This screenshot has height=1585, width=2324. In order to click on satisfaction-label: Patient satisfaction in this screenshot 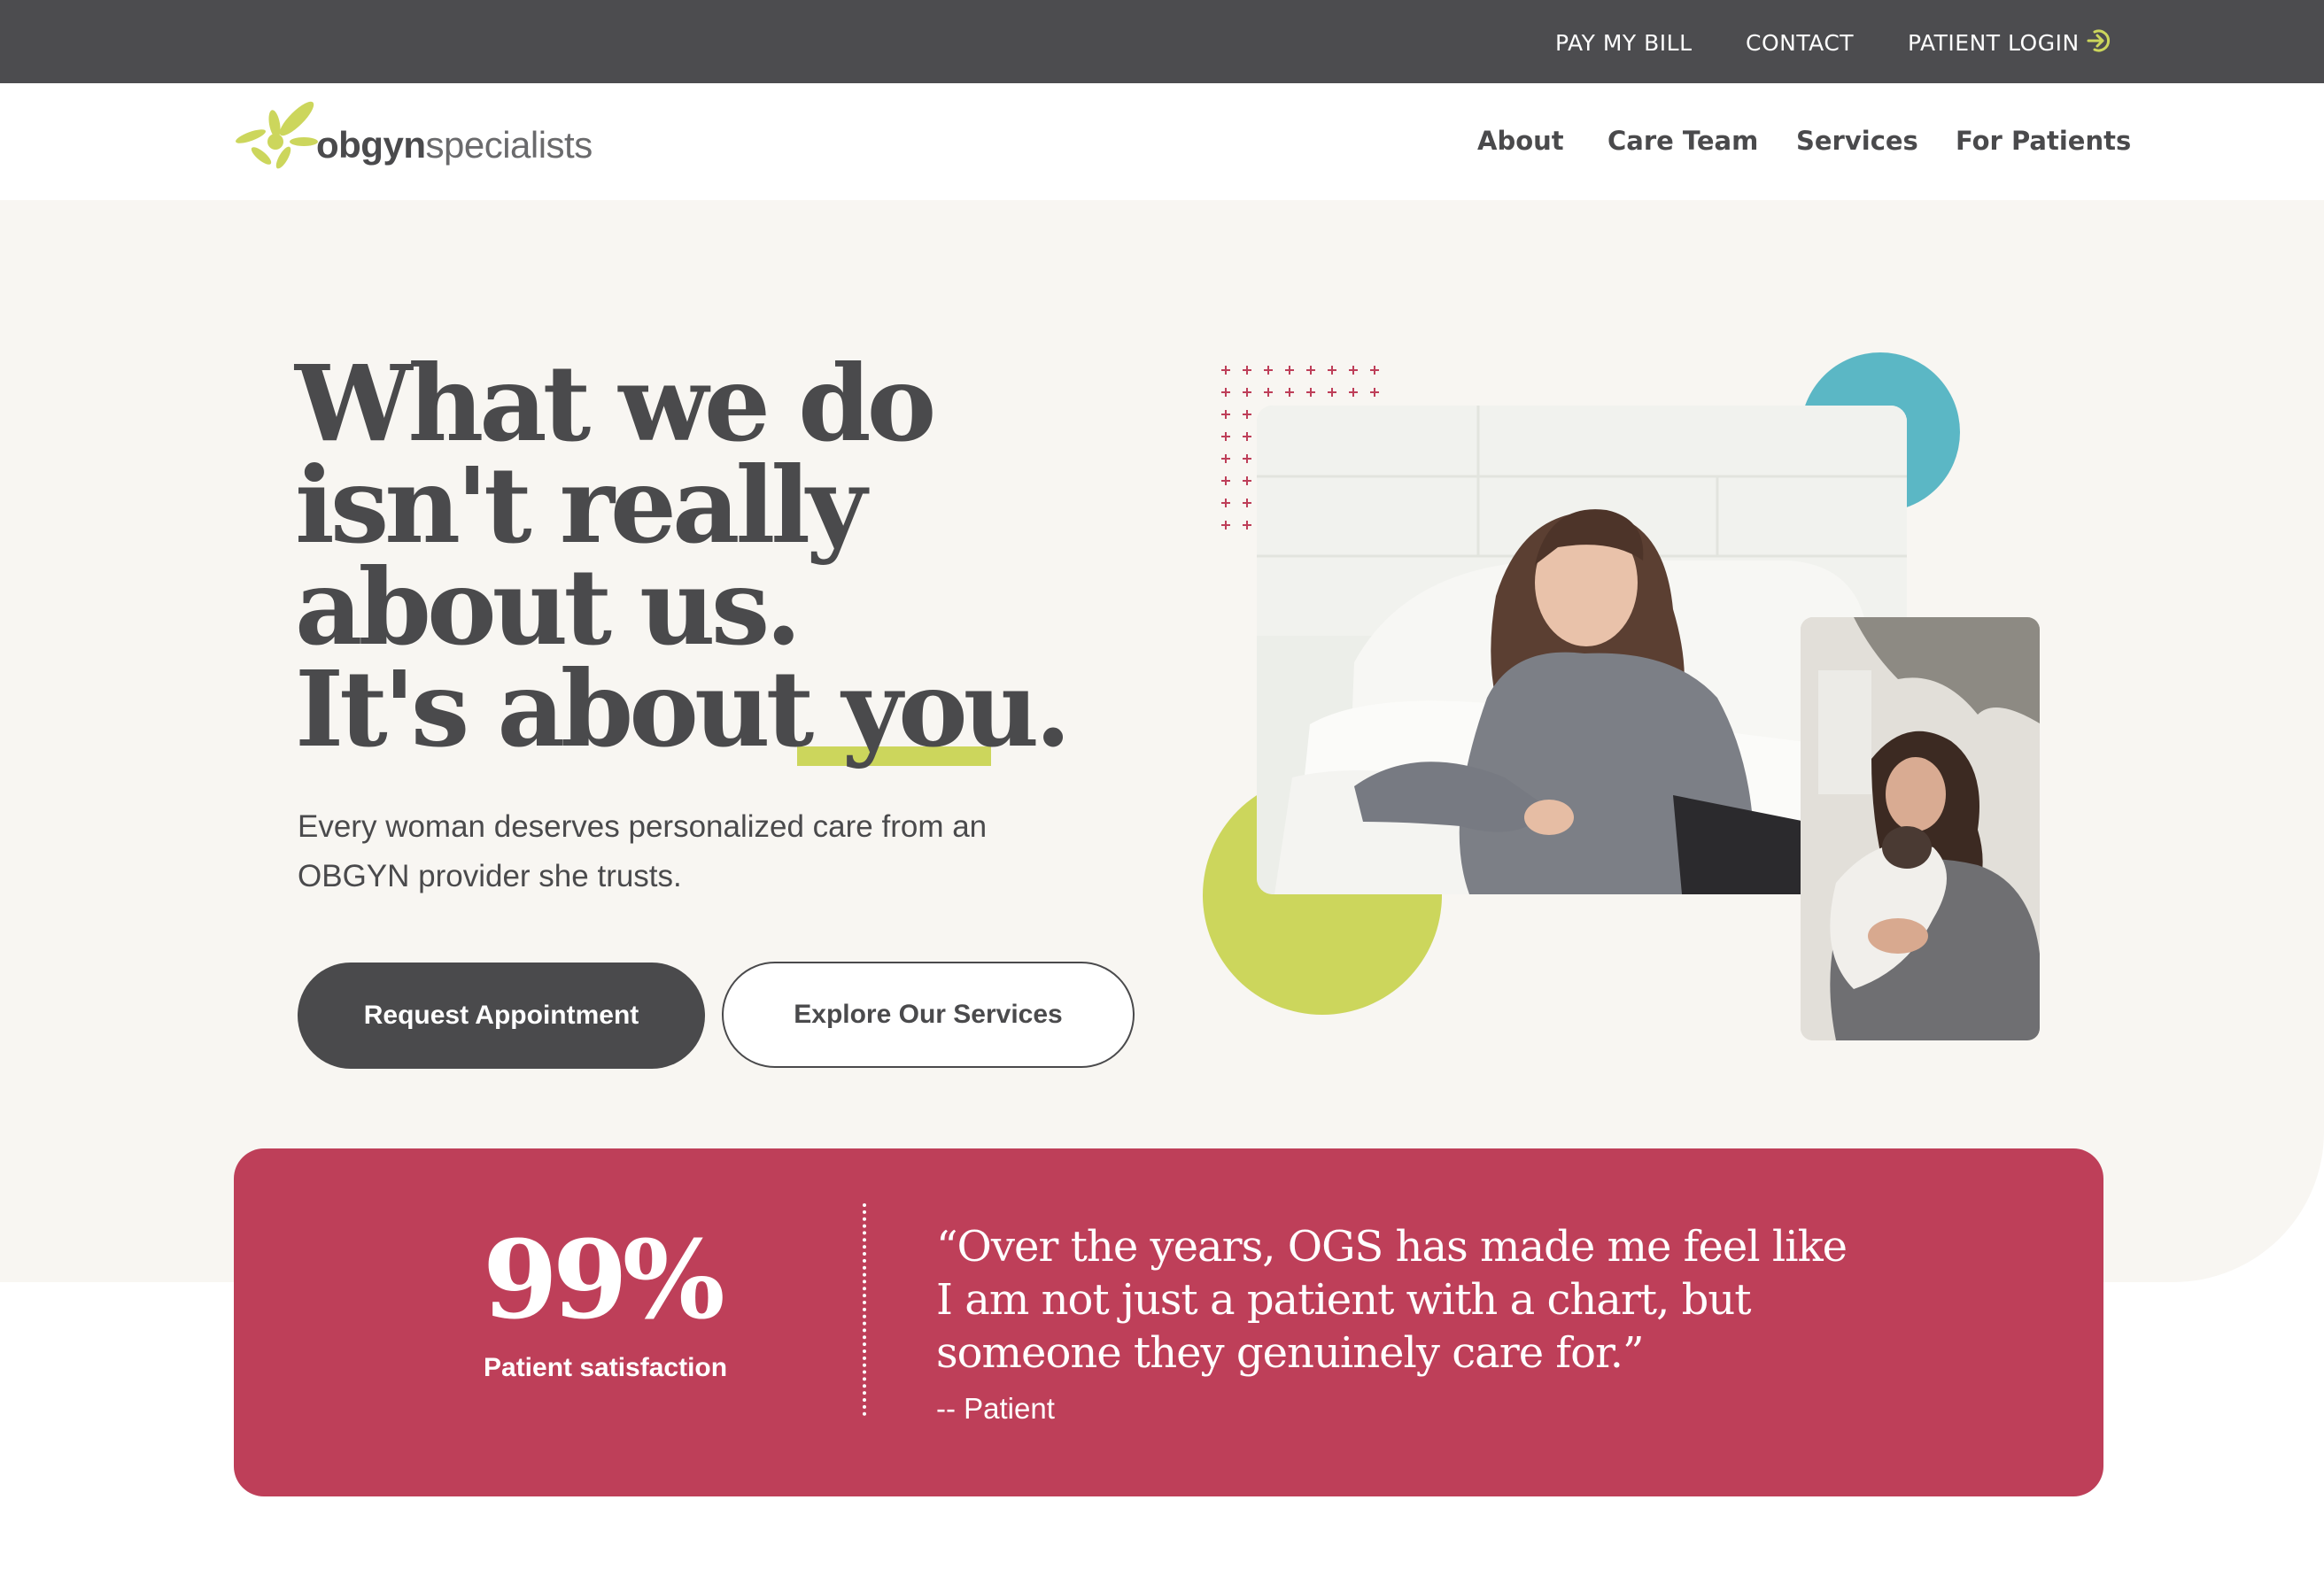, I will do `click(606, 1367)`.